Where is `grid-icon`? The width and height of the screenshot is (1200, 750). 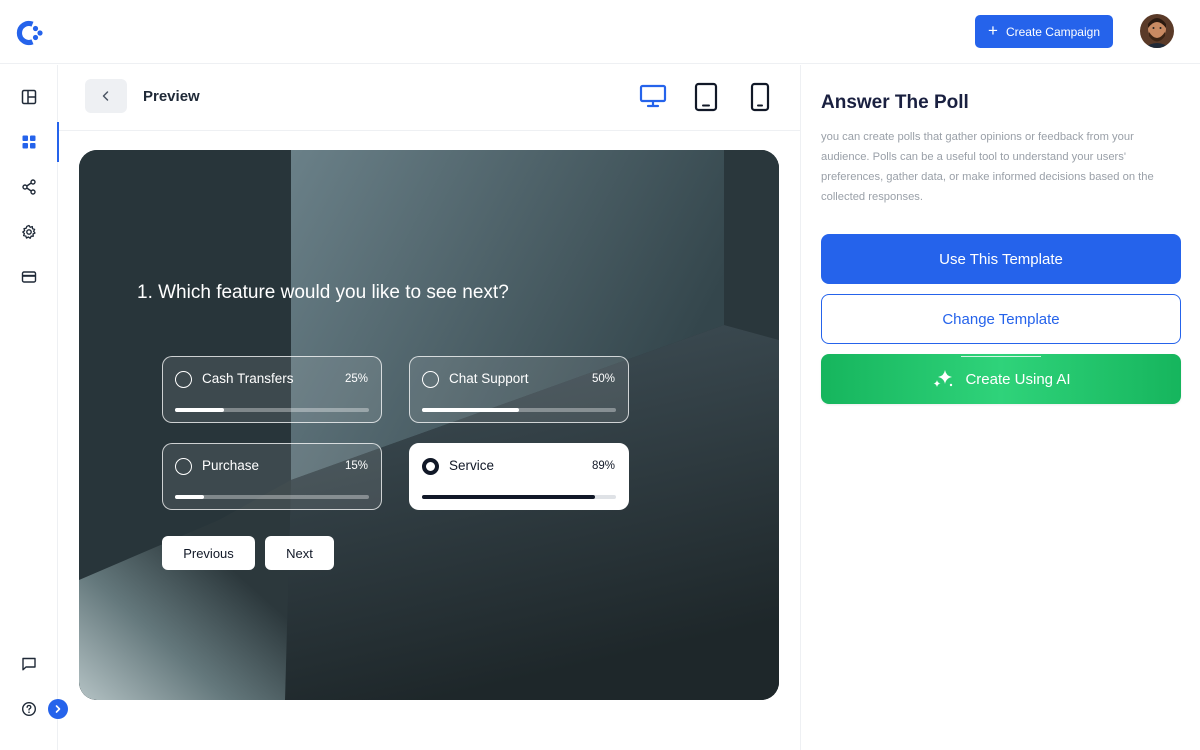 grid-icon is located at coordinates (29, 142).